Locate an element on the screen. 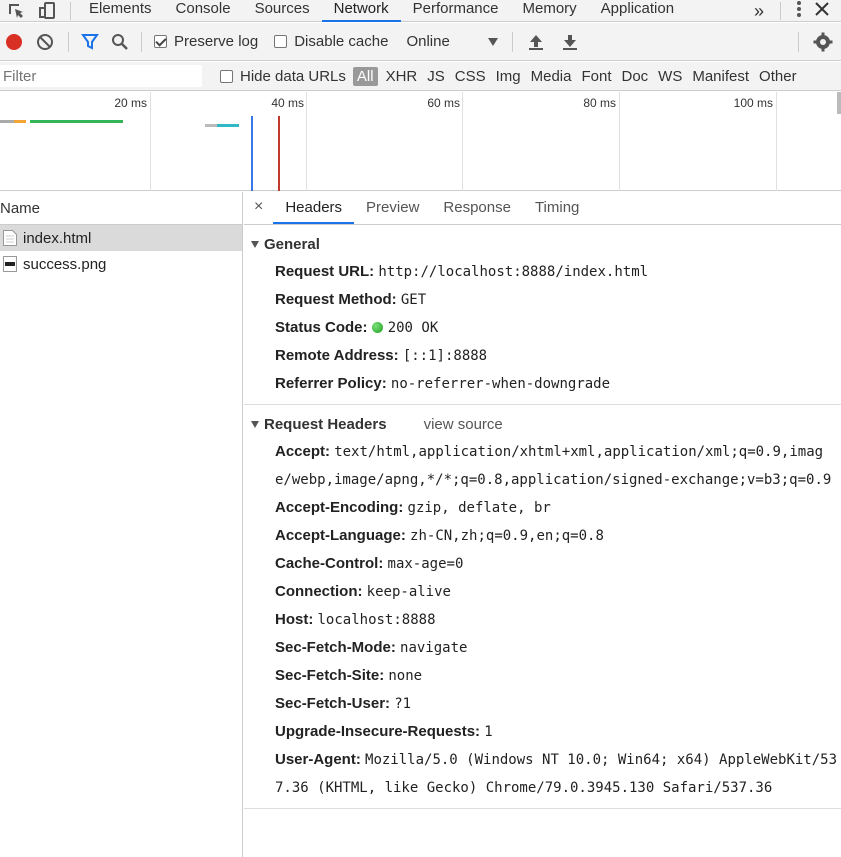 Image resolution: width=841 pixels, height=857 pixels. network-overview: 20 ms 40 ms 60 ms 80 ms 100 ms is located at coordinates (420, 141).